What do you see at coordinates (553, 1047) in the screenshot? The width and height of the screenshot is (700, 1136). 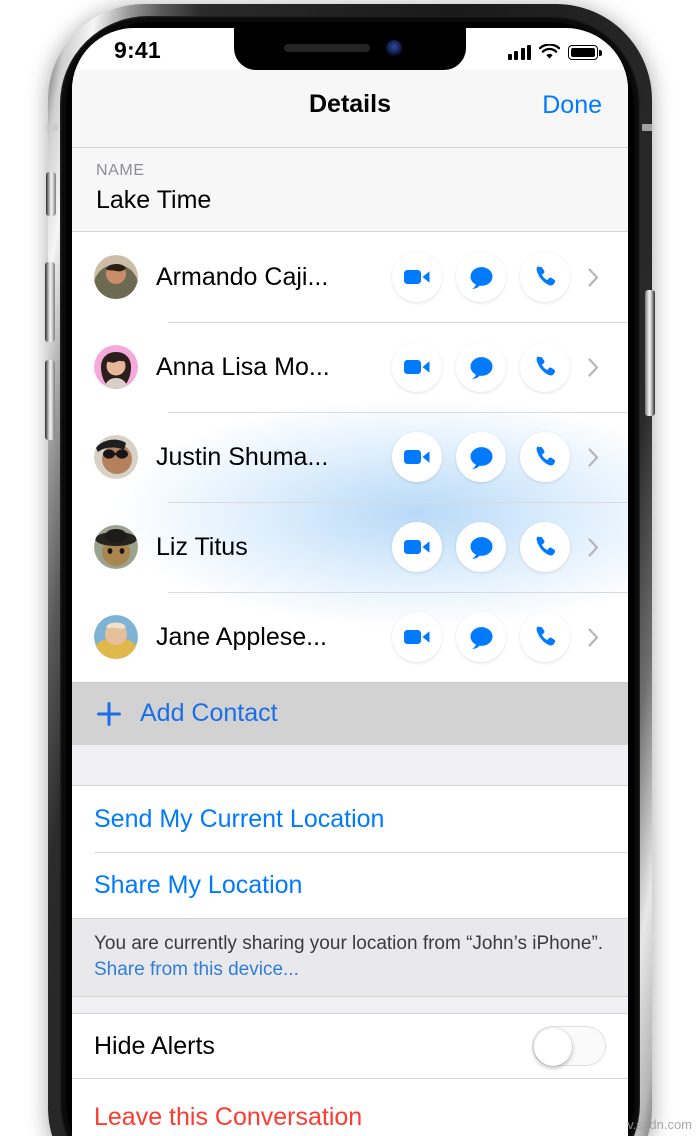 I see `toggle-knob` at bounding box center [553, 1047].